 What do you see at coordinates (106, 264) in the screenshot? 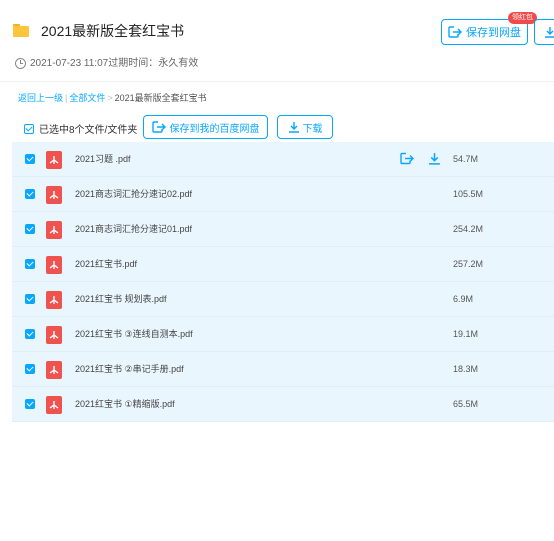
I see `file-name: 2021红宝书.pdf` at bounding box center [106, 264].